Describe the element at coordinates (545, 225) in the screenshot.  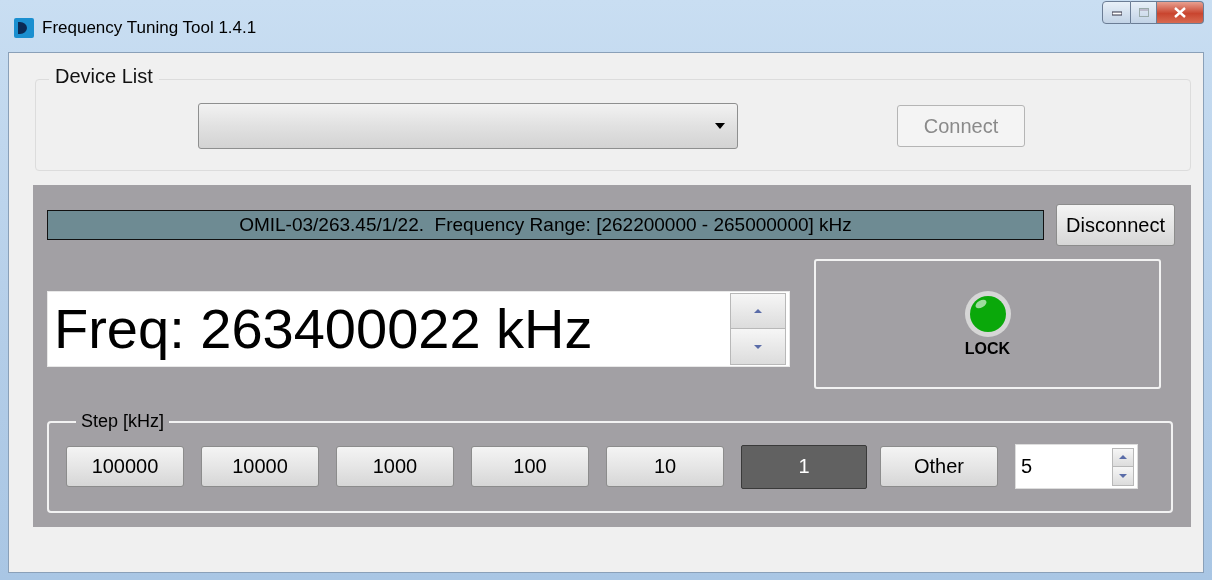
I see `device-status-bar: OMIL-03/263.45/1/22. Frequency Range: [262200000 - 265000000] kHz` at that location.